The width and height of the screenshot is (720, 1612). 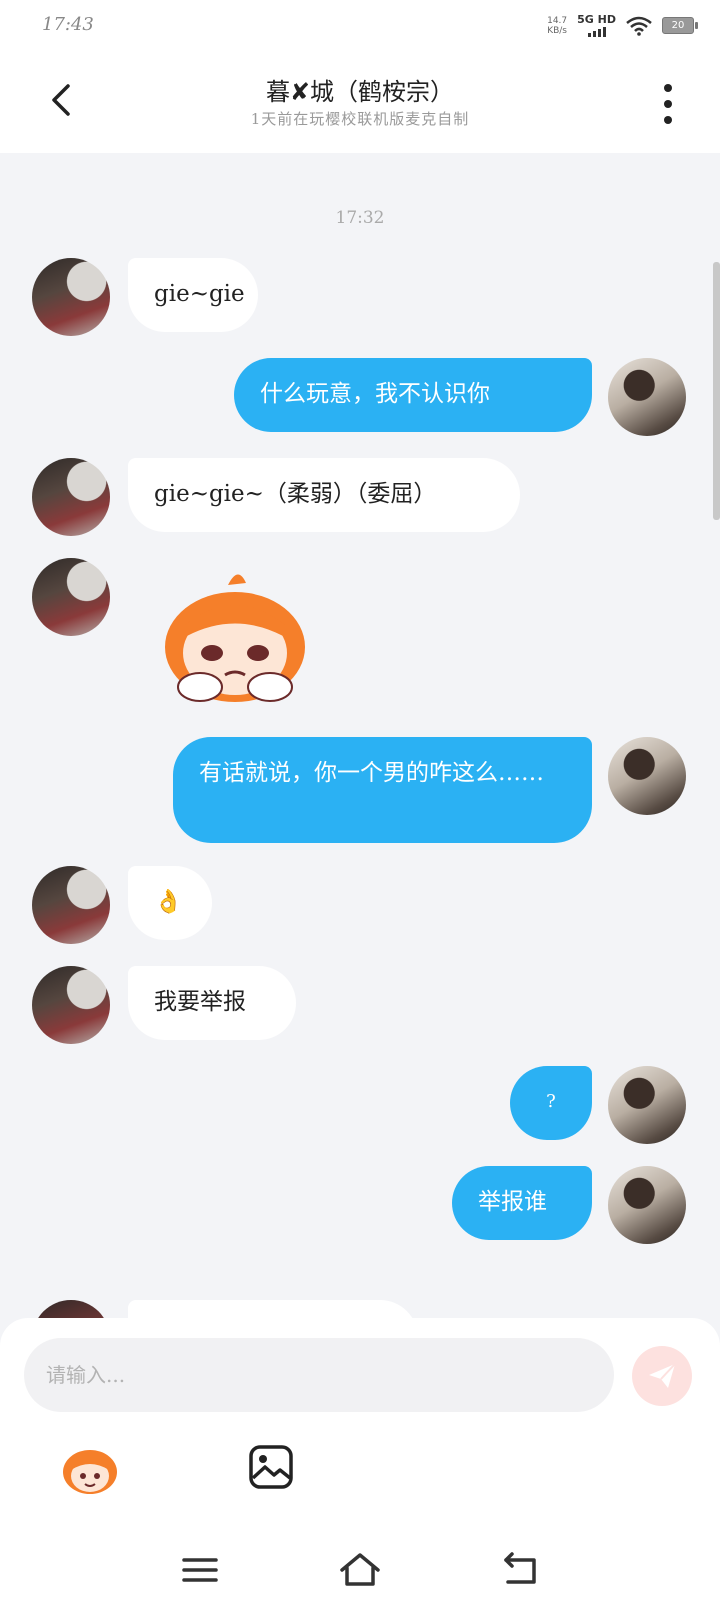 What do you see at coordinates (522, 1203) in the screenshot?
I see `message-bubble: 举报谁` at bounding box center [522, 1203].